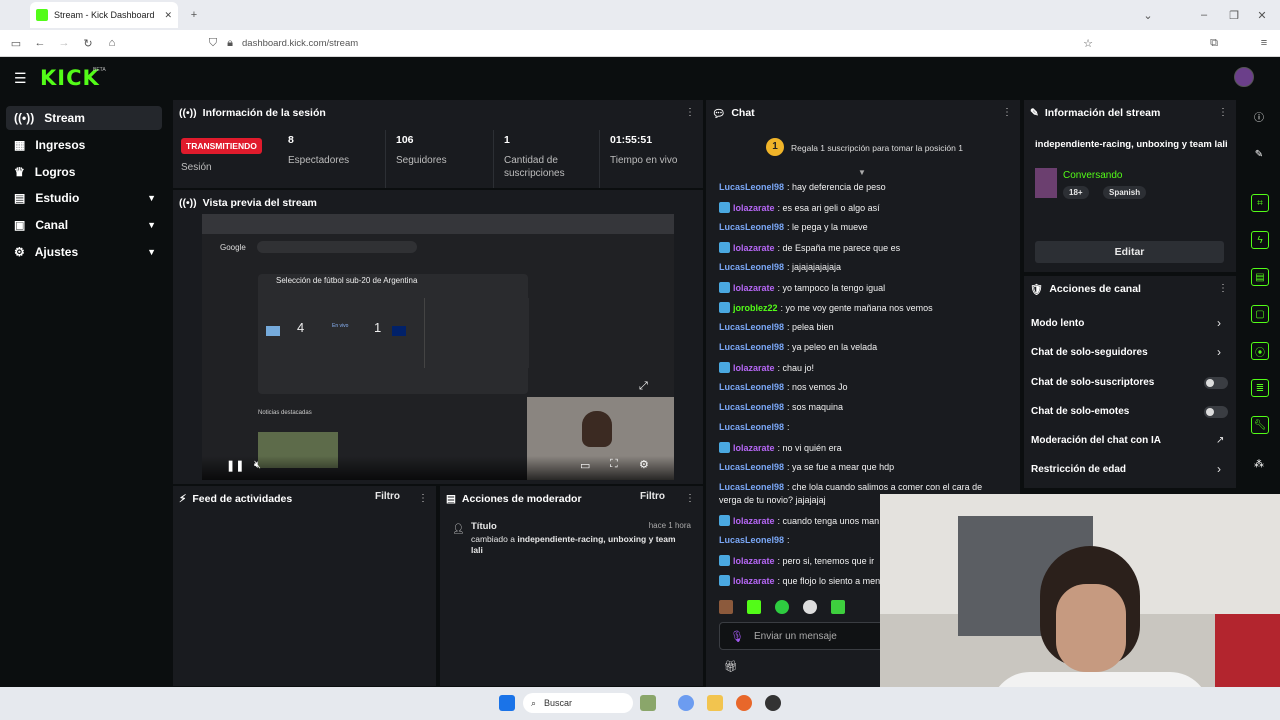 The height and width of the screenshot is (720, 1280). Describe the element at coordinates (1260, 388) in the screenshot. I see `list-icon: ≣` at that location.